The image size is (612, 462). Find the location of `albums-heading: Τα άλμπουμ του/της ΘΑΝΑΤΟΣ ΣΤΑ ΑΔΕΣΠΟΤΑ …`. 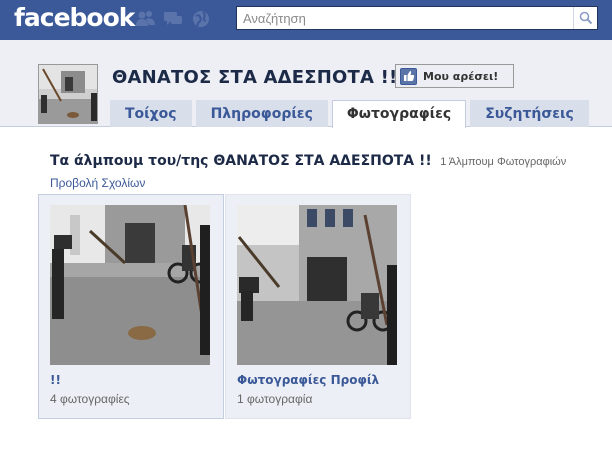

albums-heading: Τα άλμπουμ του/της ΘΑΝΑΤΟΣ ΣΤΑ ΑΔΕΣΠΟΤΑ … is located at coordinates (308, 161).